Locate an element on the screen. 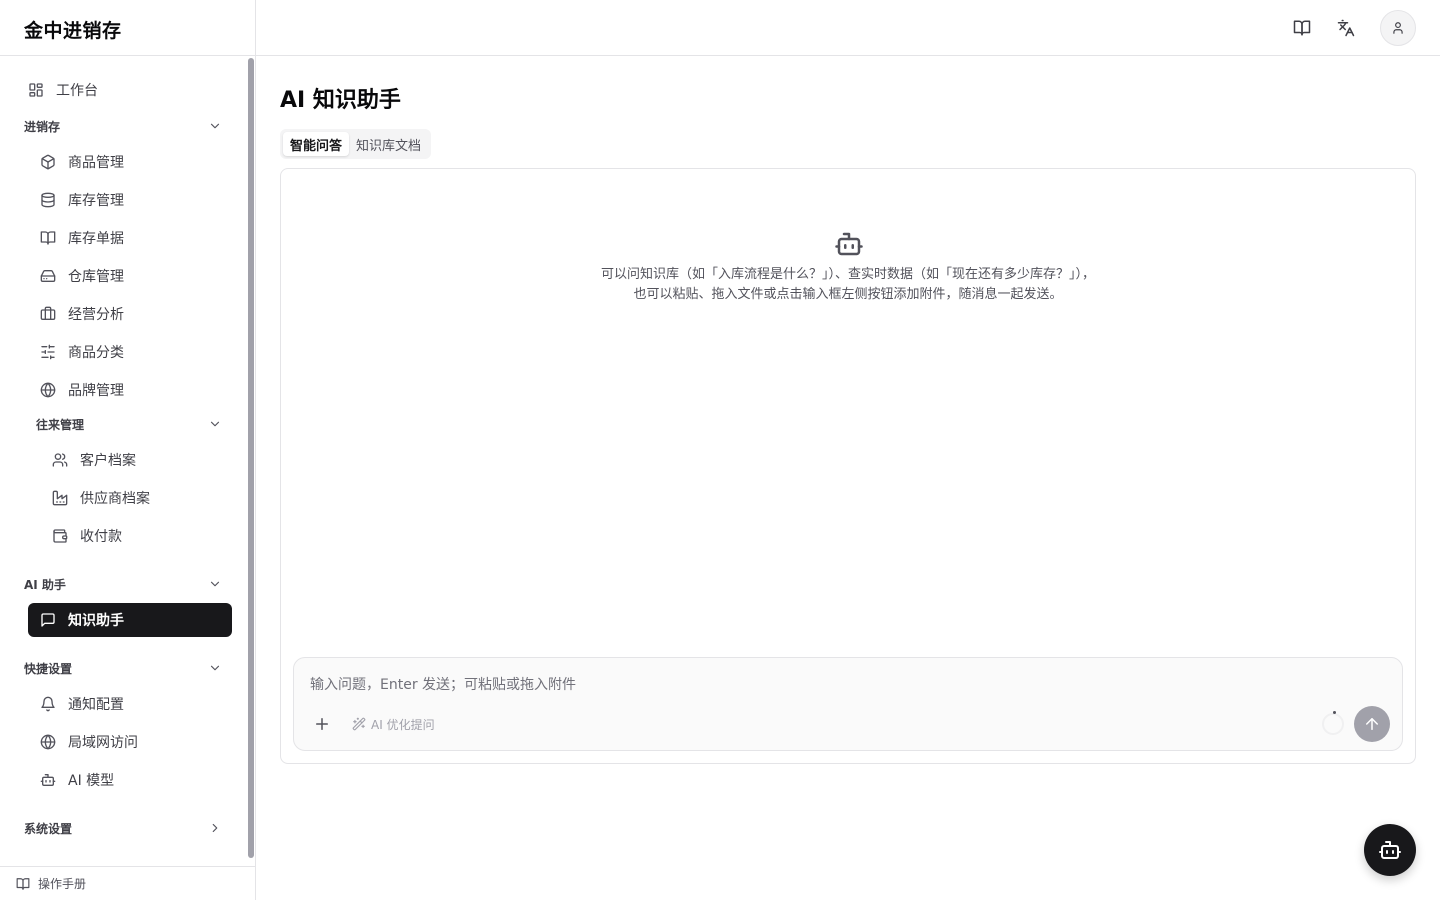  sidebar-item-categories: 商品分类 is located at coordinates (130, 352).